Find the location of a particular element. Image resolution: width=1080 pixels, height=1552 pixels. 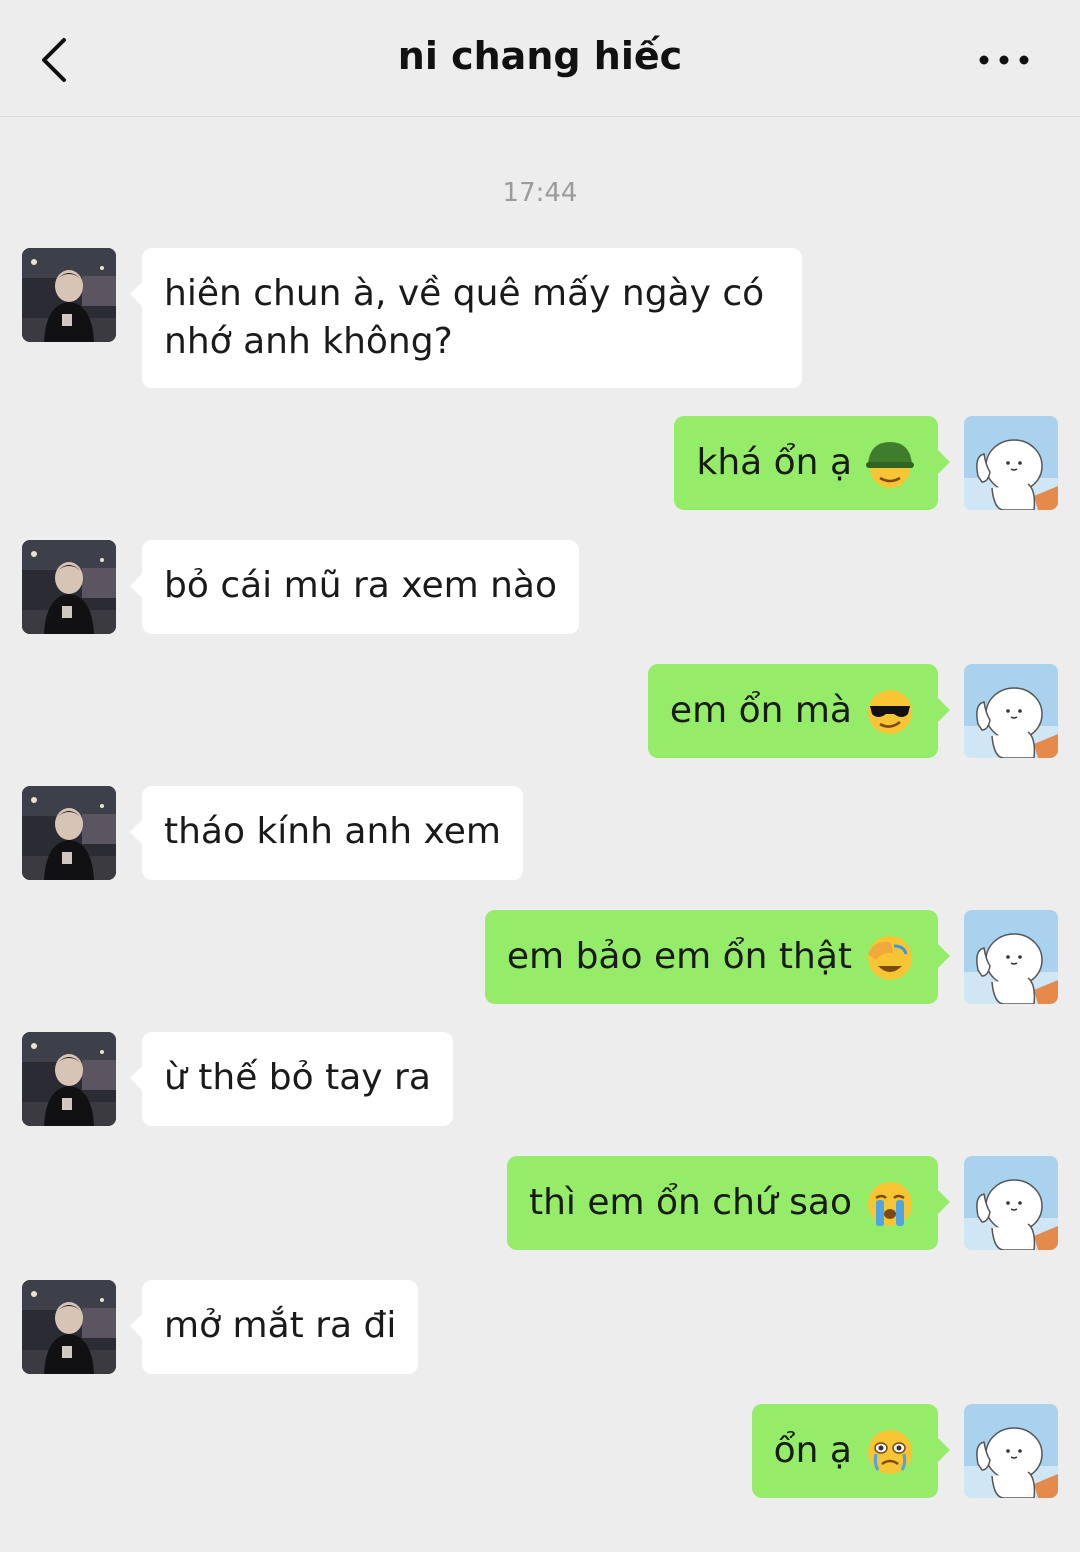

message-text: thì em ổn chứ sao is located at coordinates (690, 1202).